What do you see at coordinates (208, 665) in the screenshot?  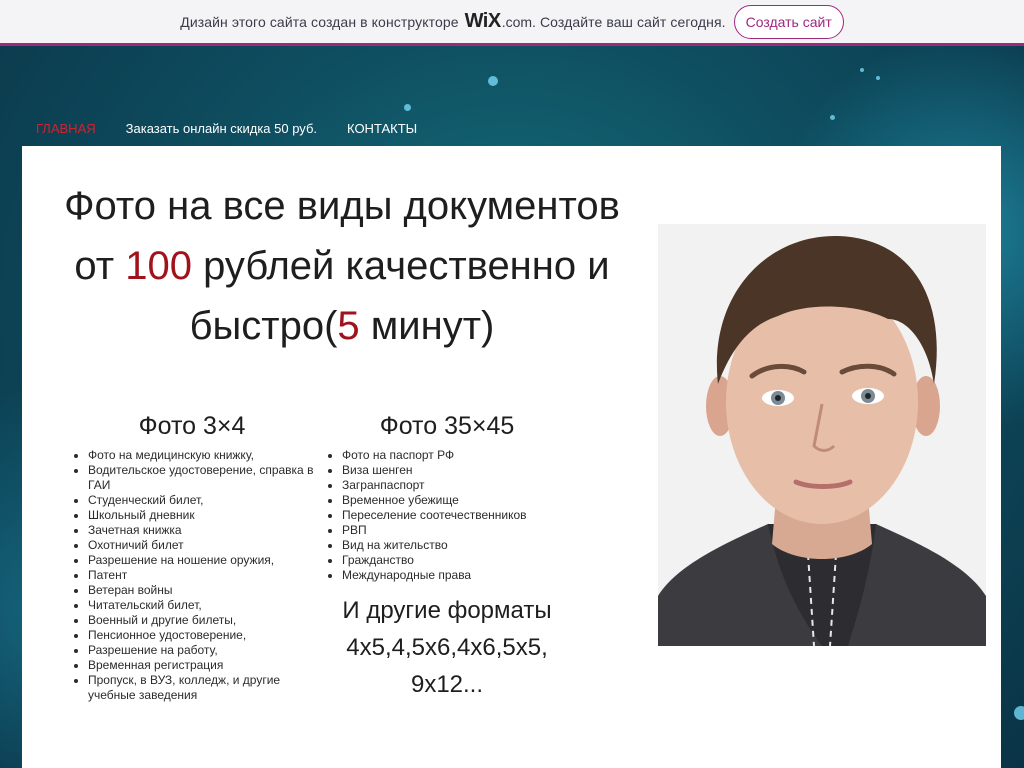 I see `list-item: Временная регистрация` at bounding box center [208, 665].